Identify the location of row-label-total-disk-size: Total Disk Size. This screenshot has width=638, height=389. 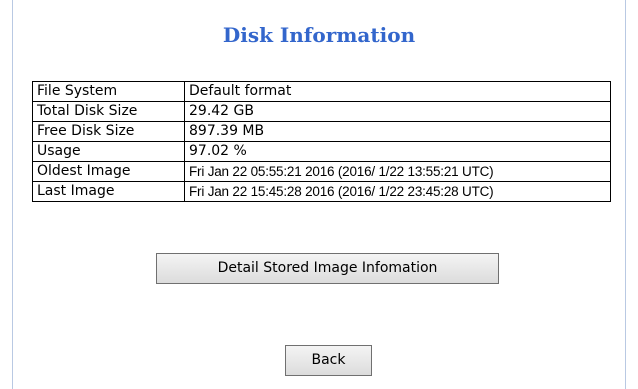
(108, 111).